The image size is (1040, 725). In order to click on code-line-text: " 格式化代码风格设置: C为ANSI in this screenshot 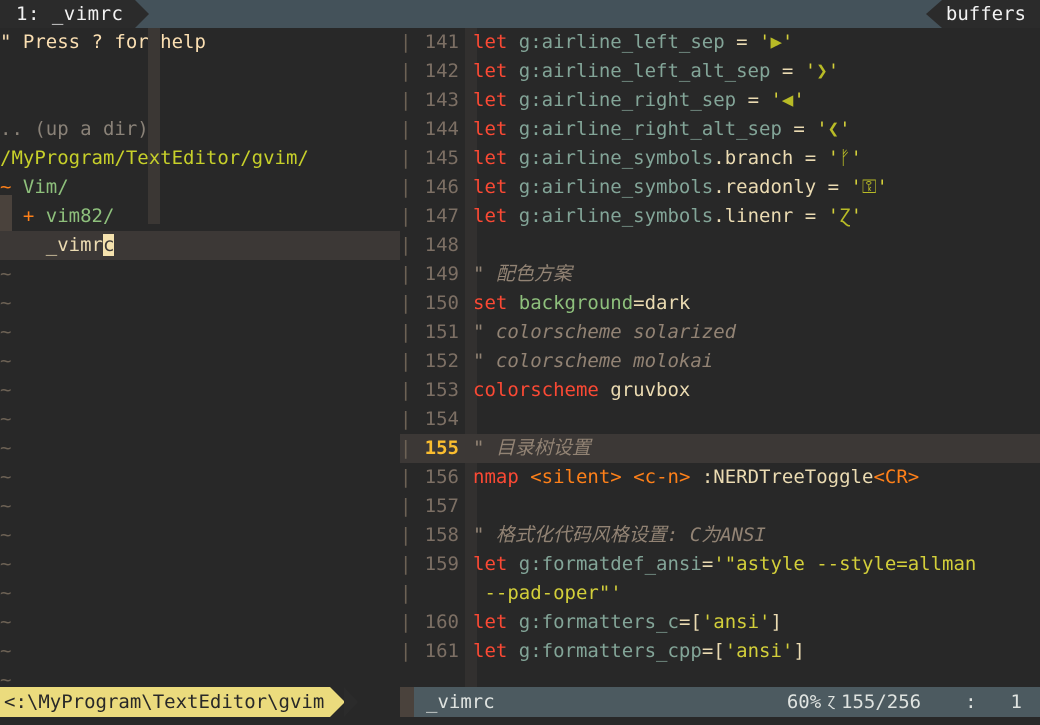, I will do `click(613, 535)`.